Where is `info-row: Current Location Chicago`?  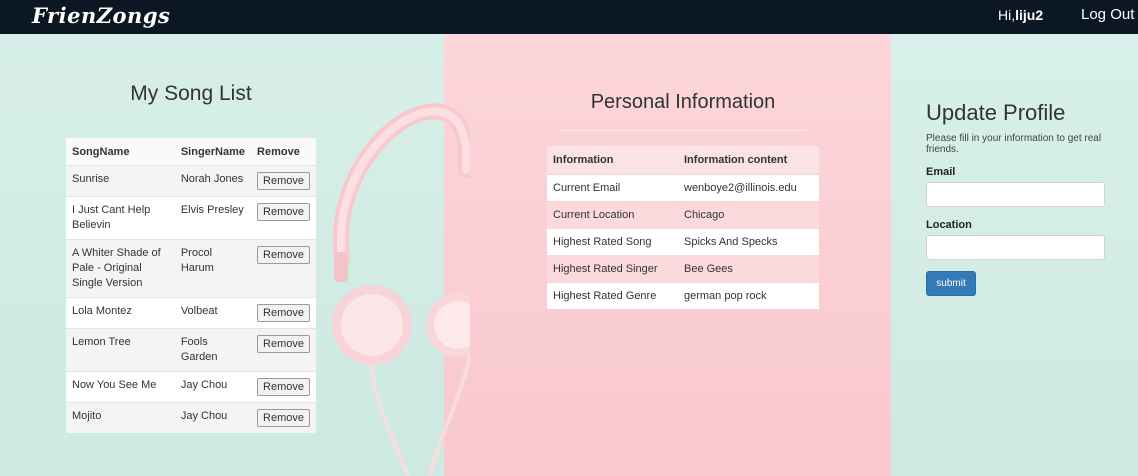
info-row: Current Location Chicago is located at coordinates (683, 214).